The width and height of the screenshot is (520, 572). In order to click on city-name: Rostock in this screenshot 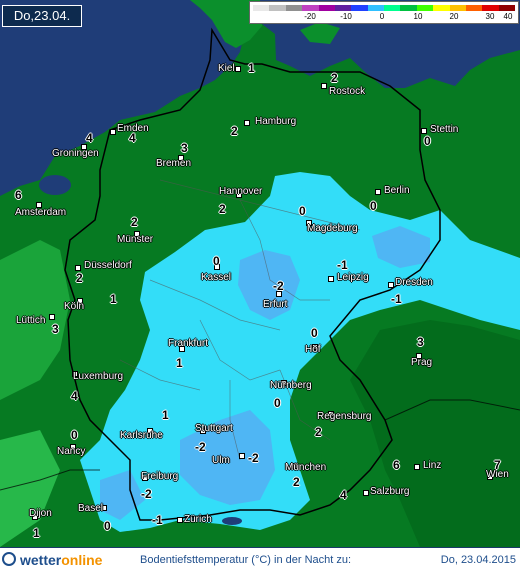, I will do `click(347, 91)`.